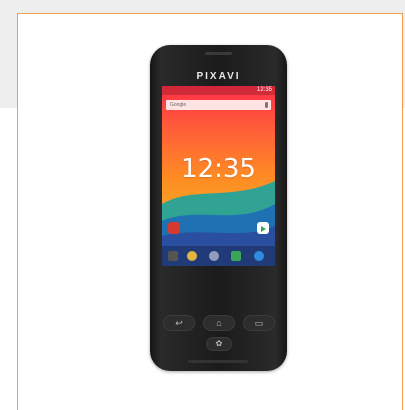 The image size is (405, 410). I want to click on search-label: Google, so click(178, 105).